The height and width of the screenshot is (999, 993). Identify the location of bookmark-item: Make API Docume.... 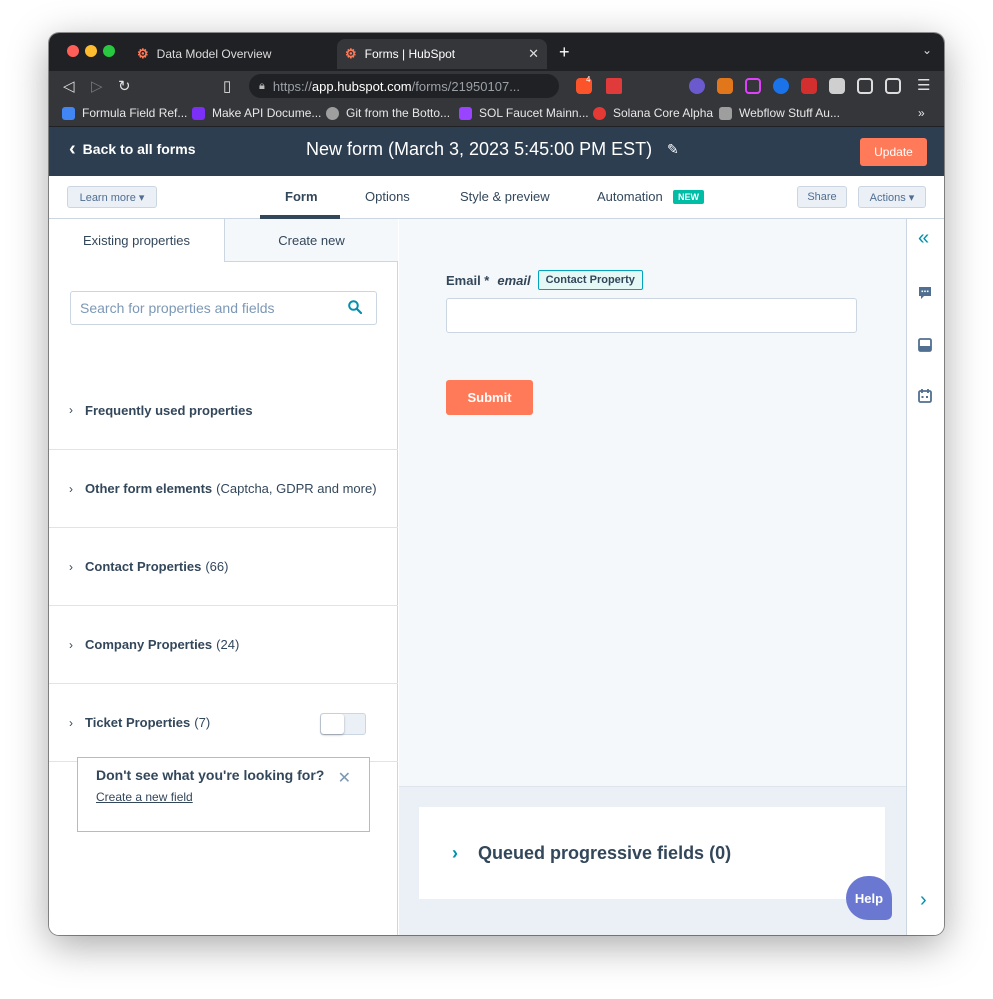
(256, 113).